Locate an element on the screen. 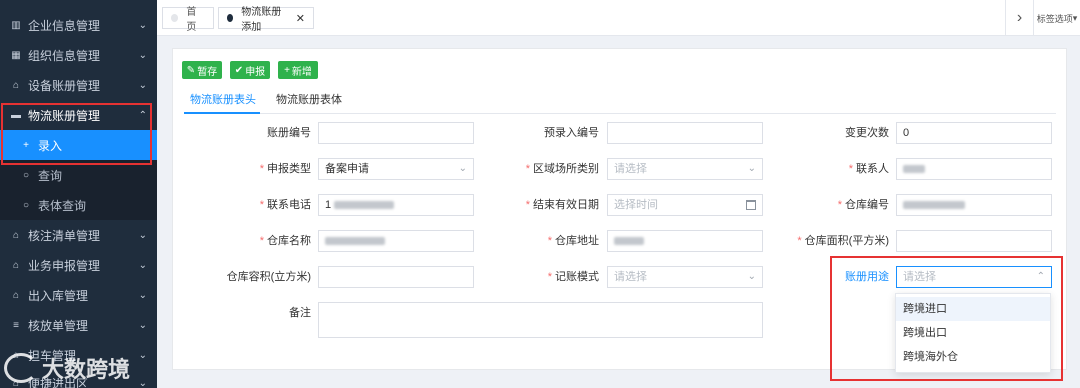 The image size is (1080, 388). change-count-input: 0 is located at coordinates (974, 133).